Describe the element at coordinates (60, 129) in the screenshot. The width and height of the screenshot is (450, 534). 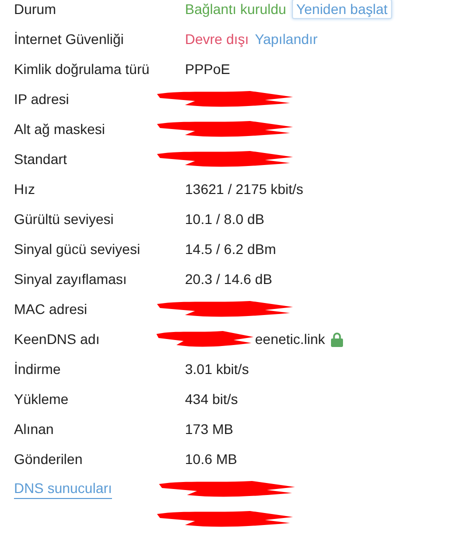
I see `field-label: Alt ağ maskesi` at that location.